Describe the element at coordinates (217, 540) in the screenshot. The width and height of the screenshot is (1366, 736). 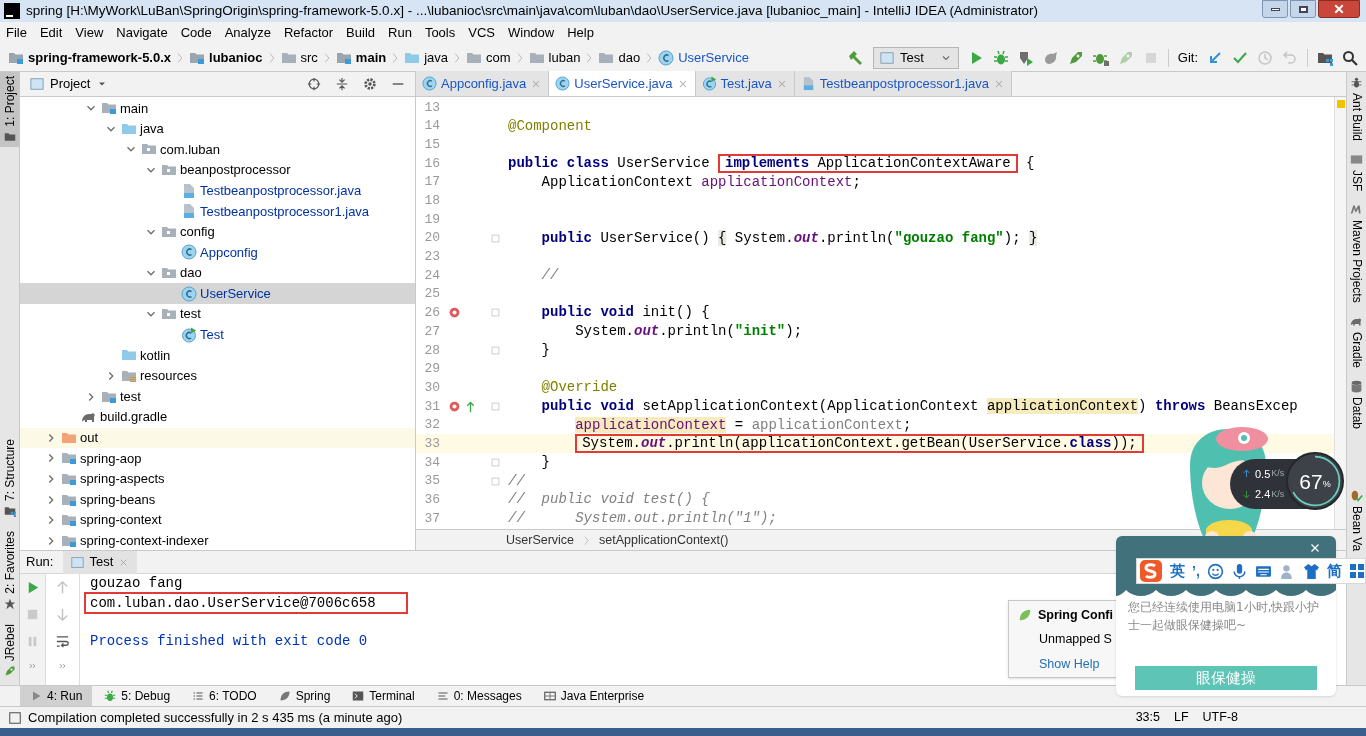
I see `tree-item: spring-context-indexer` at that location.